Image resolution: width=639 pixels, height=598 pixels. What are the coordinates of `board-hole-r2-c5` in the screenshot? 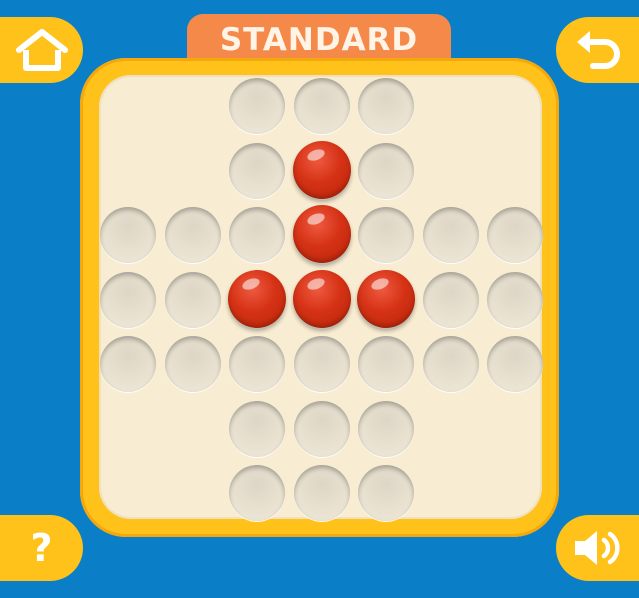 It's located at (450, 235).